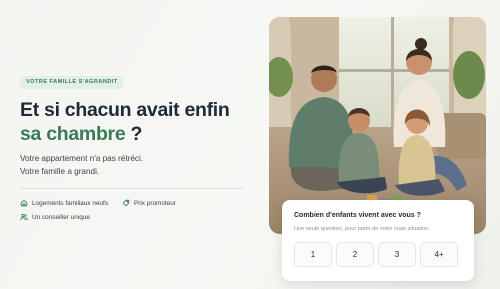  What do you see at coordinates (126, 203) in the screenshot?
I see `tag-icon` at bounding box center [126, 203].